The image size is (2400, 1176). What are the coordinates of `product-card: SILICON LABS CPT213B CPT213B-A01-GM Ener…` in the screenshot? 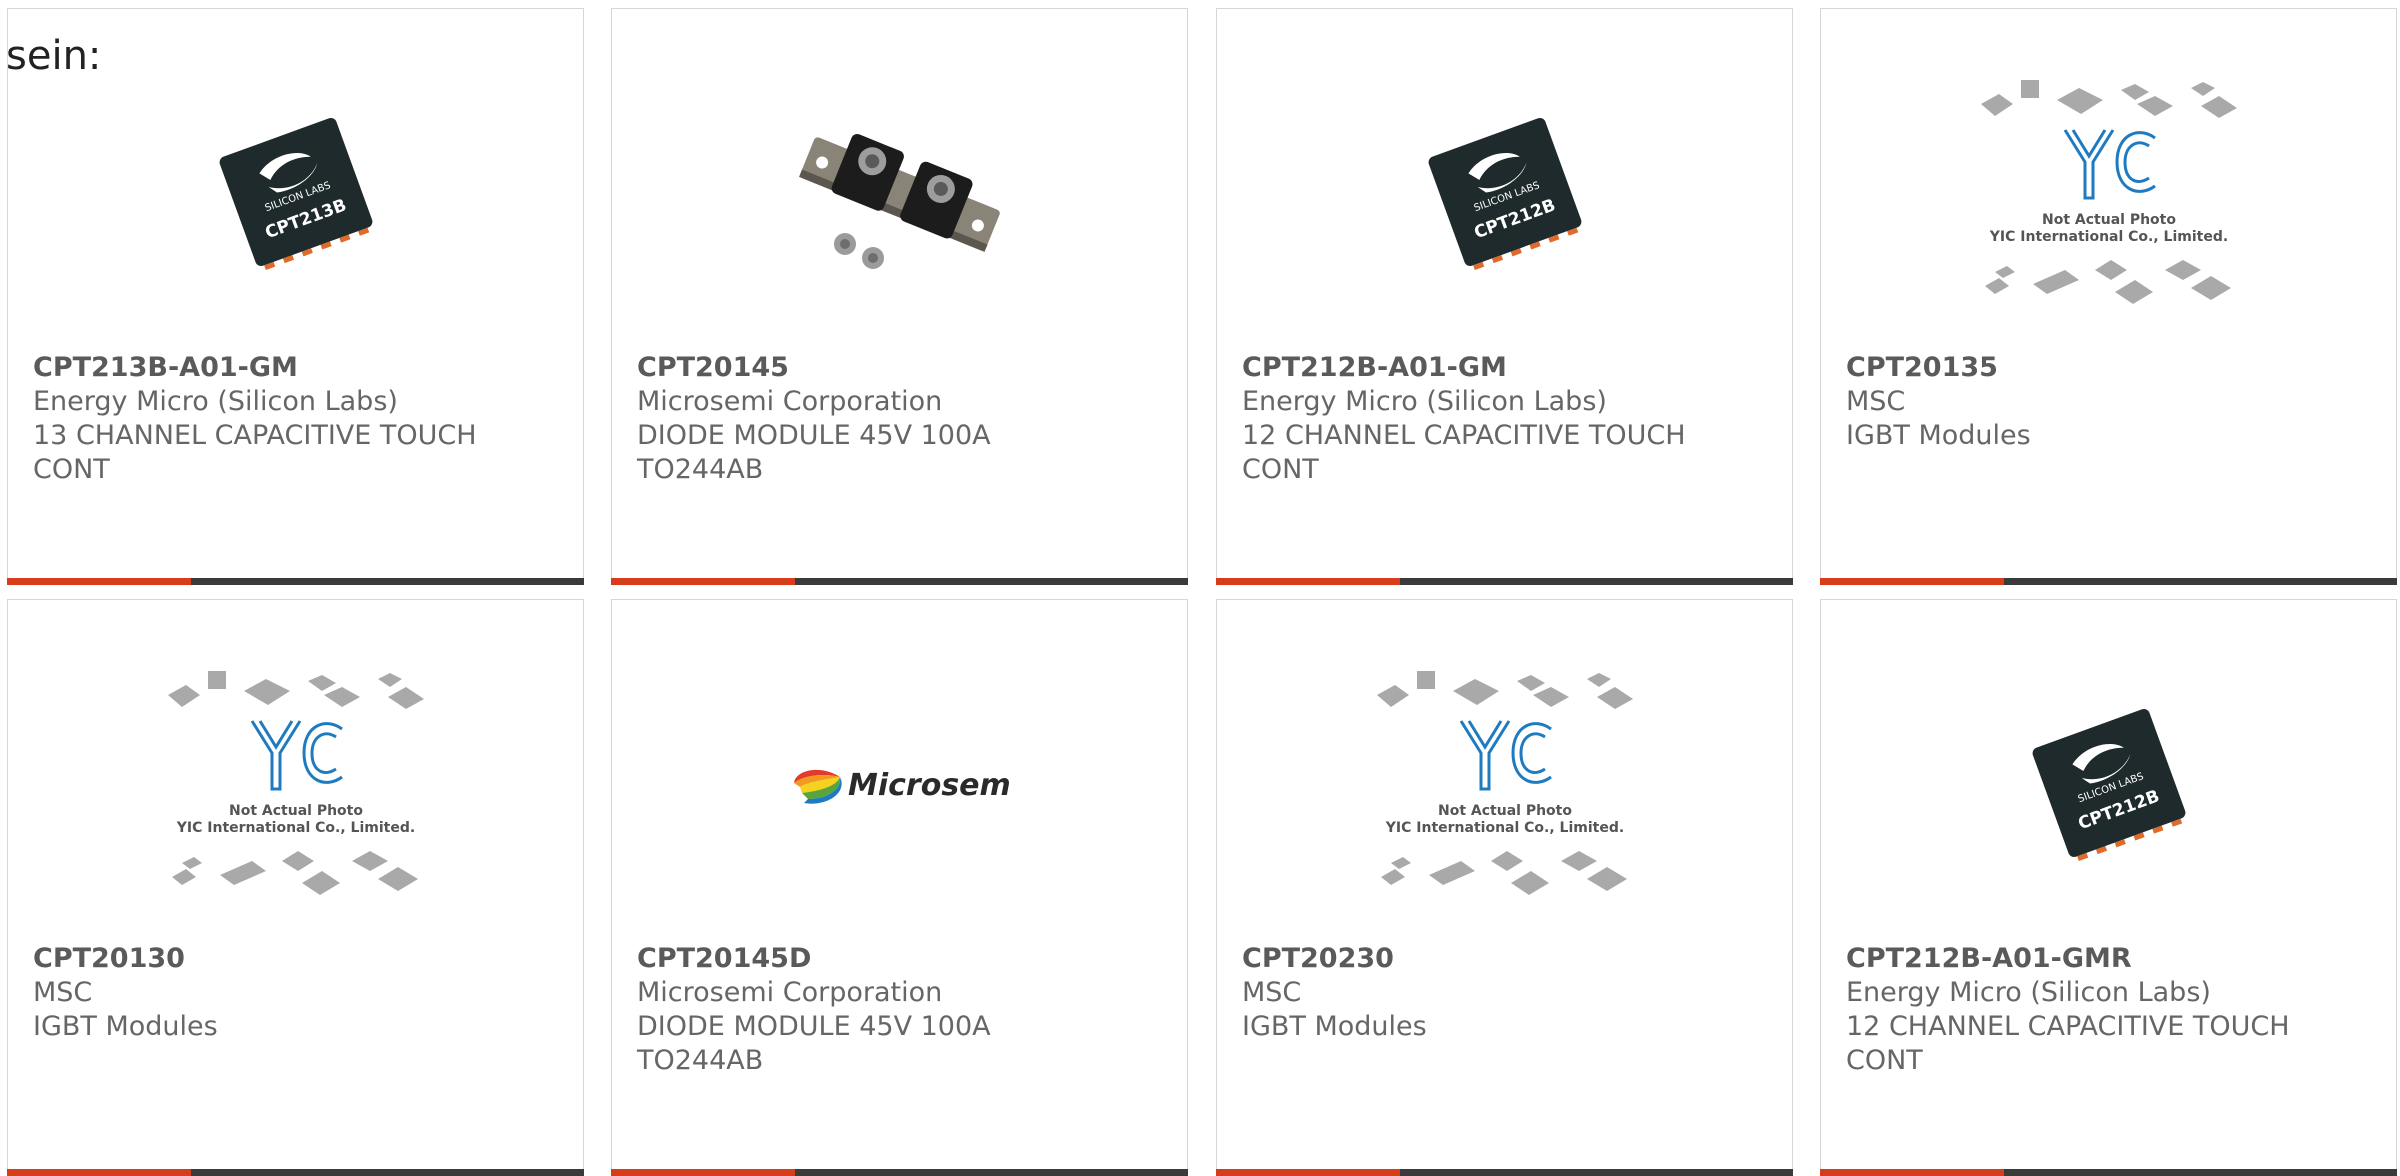 It's located at (295, 296).